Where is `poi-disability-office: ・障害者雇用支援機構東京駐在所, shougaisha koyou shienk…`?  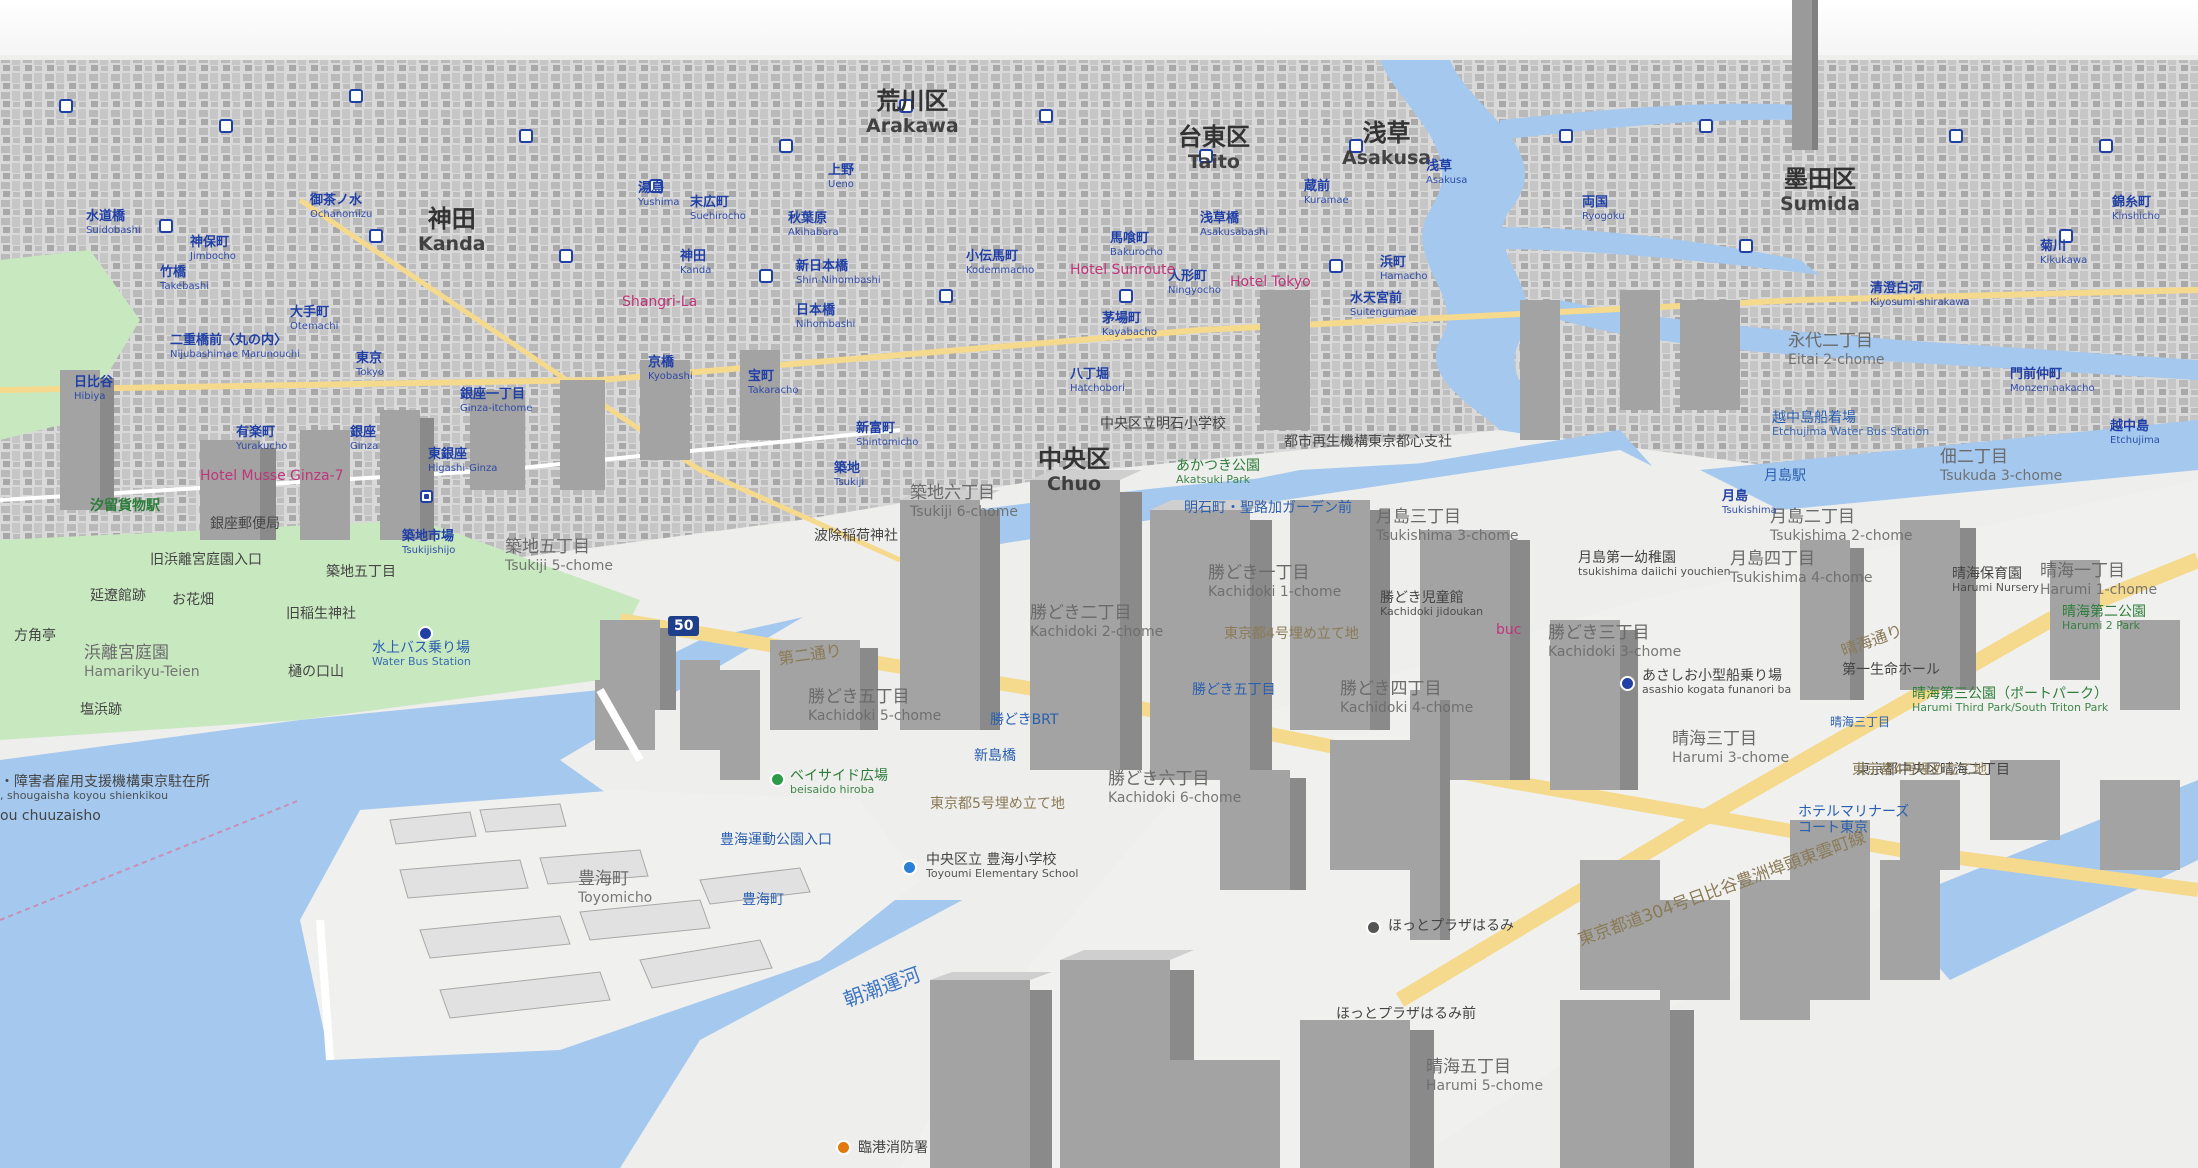 poi-disability-office: ・障害者雇用支援機構東京駐在所, shougaisha koyou shienk… is located at coordinates (105, 788).